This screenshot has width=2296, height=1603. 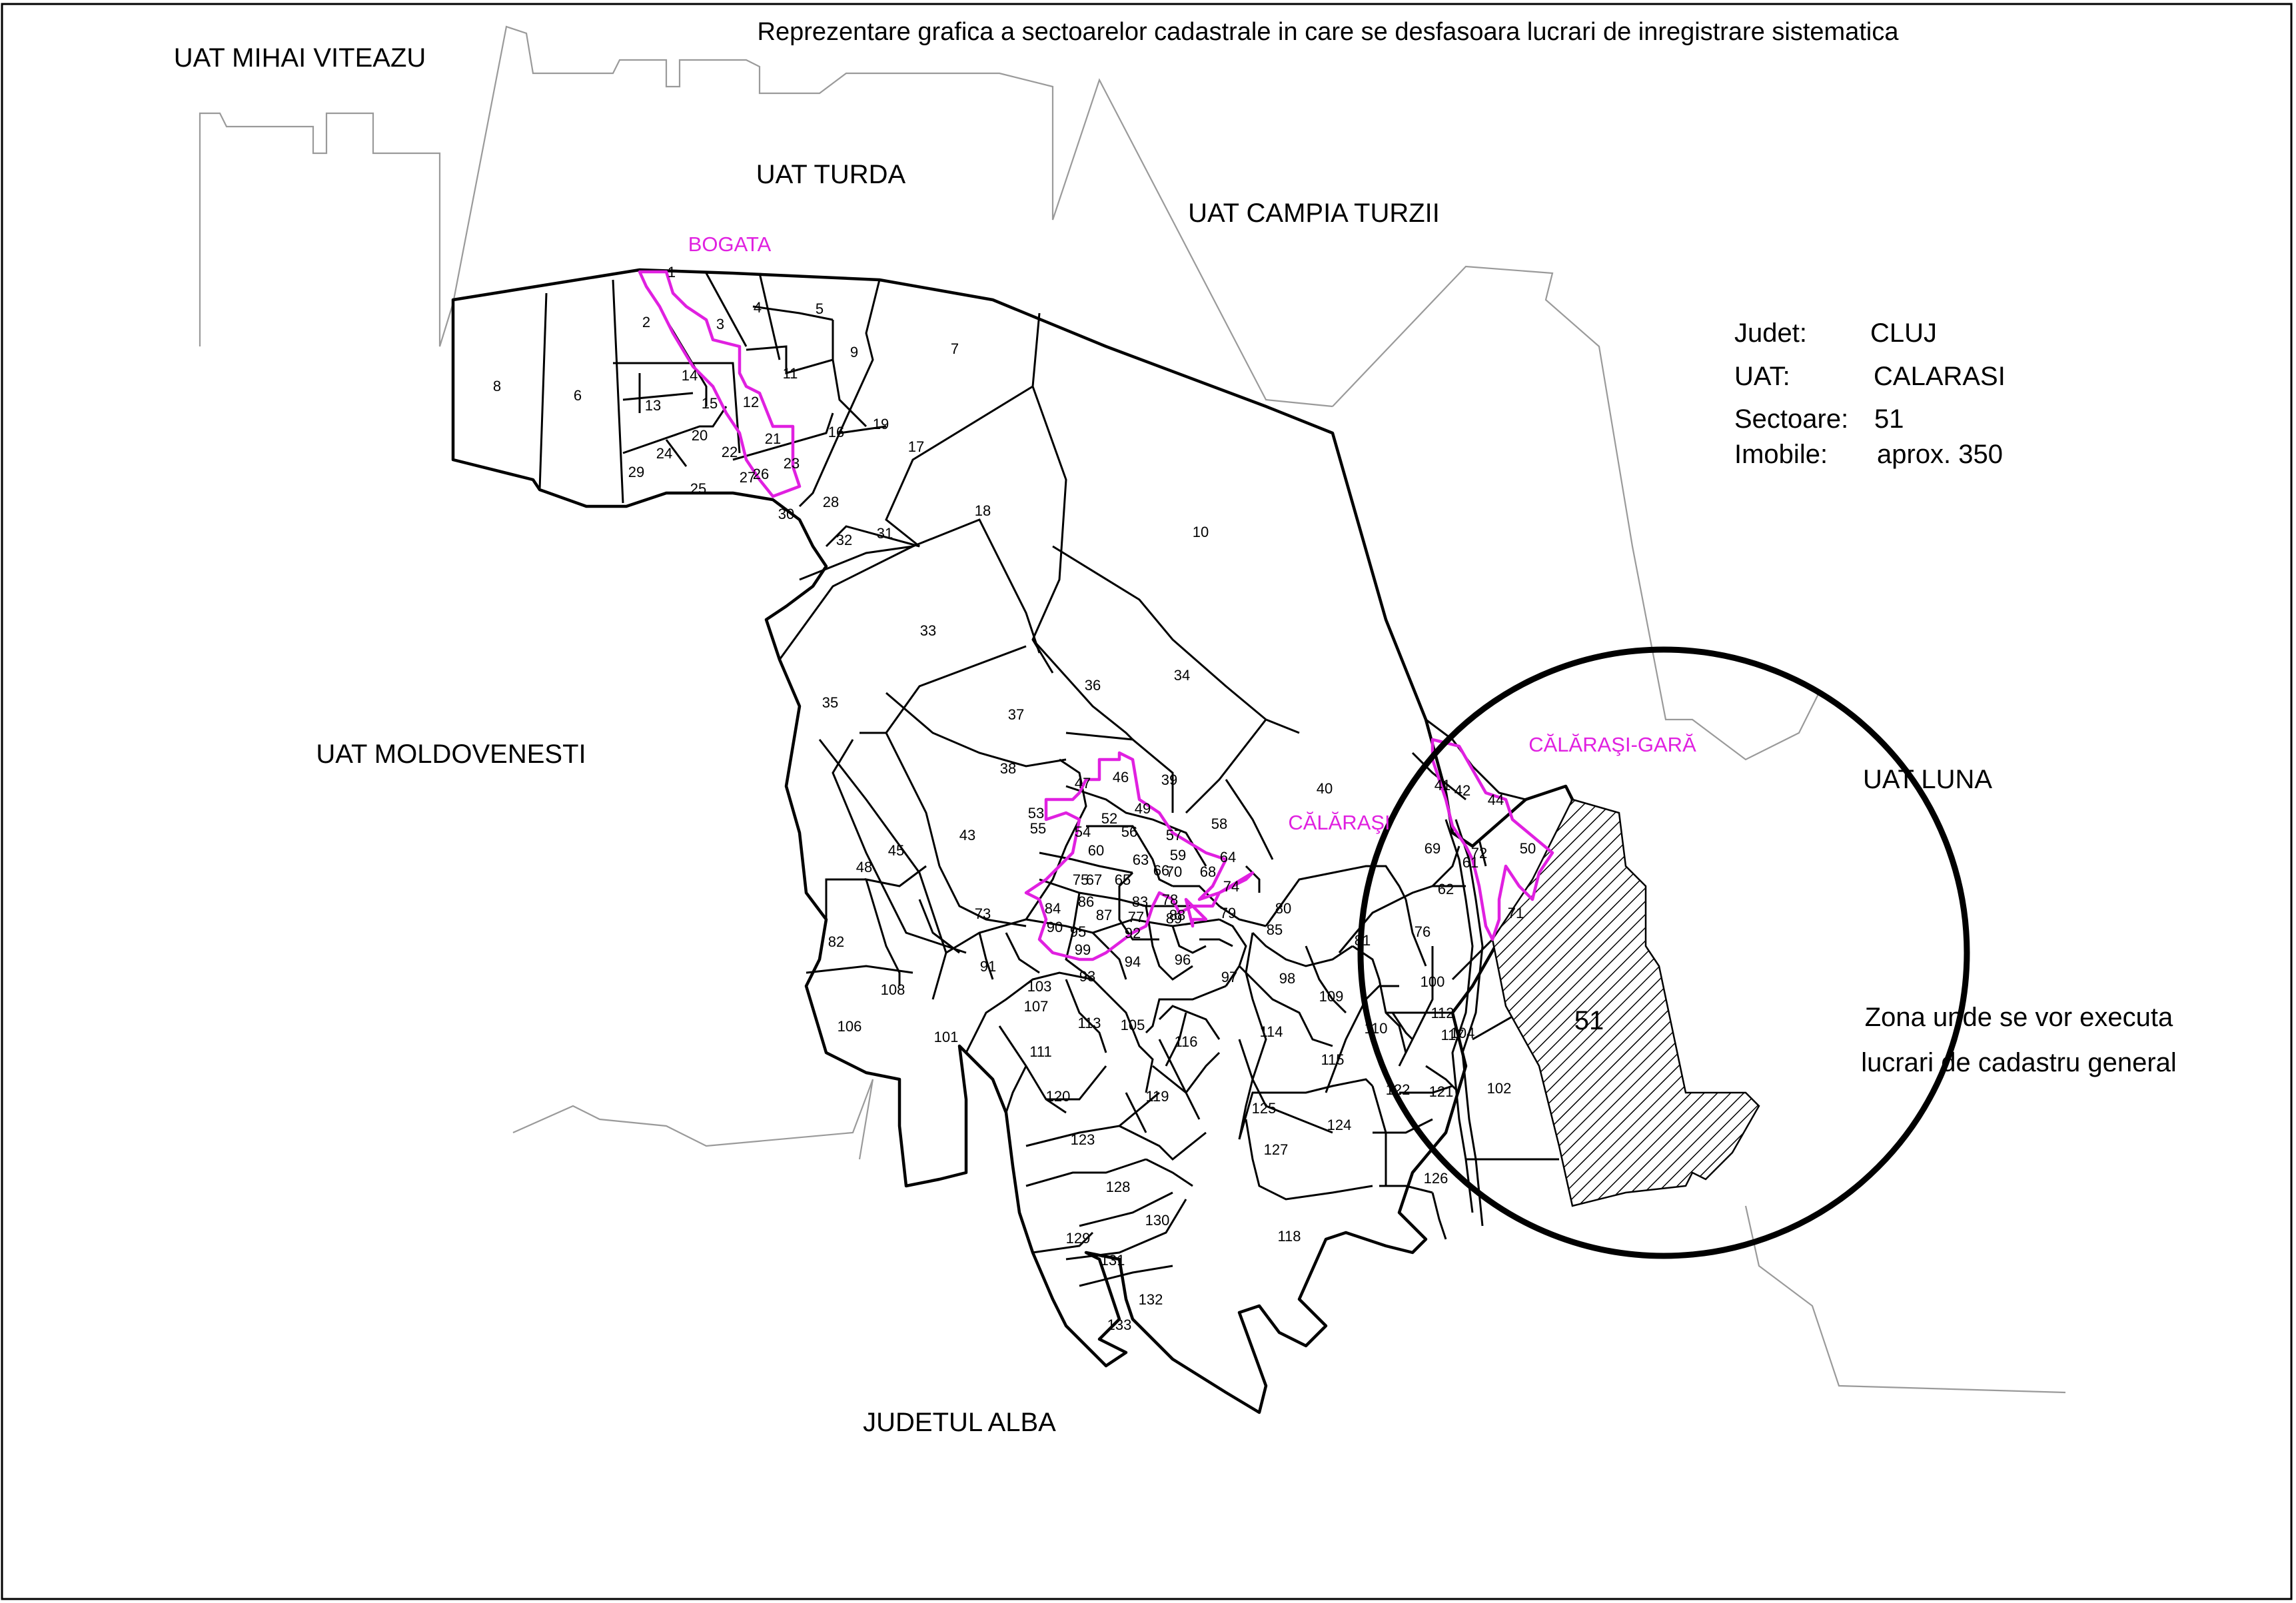 What do you see at coordinates (1174, 919) in the screenshot?
I see `sector-label: 89` at bounding box center [1174, 919].